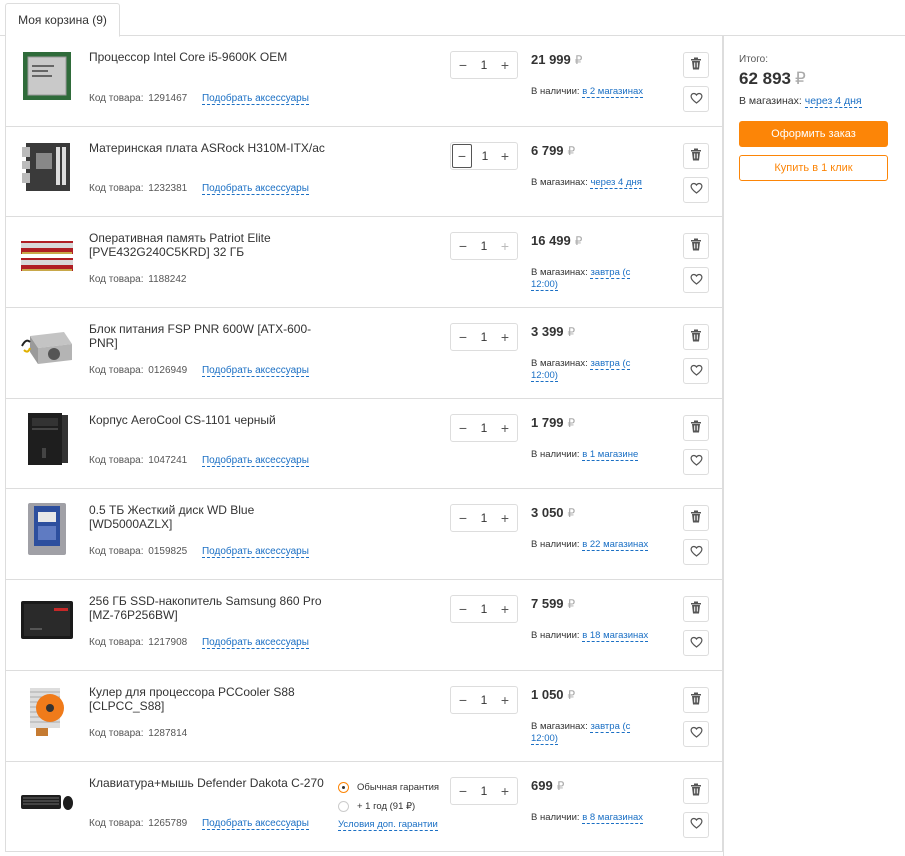  What do you see at coordinates (47, 529) in the screenshot?
I see `product-image-hdd` at bounding box center [47, 529].